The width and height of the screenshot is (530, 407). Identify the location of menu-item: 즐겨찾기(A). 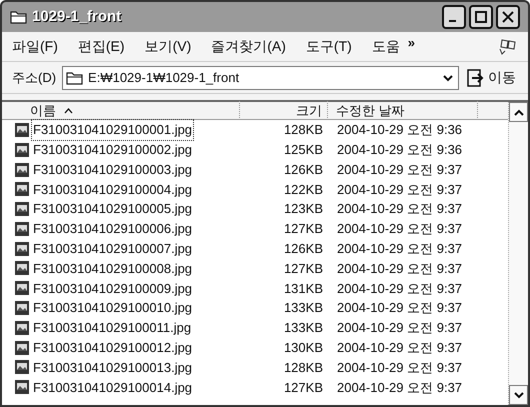
(248, 46).